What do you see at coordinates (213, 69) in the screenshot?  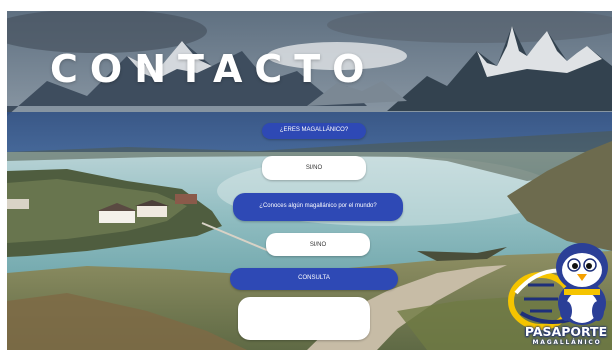 I see `page-title: CONTACTO` at bounding box center [213, 69].